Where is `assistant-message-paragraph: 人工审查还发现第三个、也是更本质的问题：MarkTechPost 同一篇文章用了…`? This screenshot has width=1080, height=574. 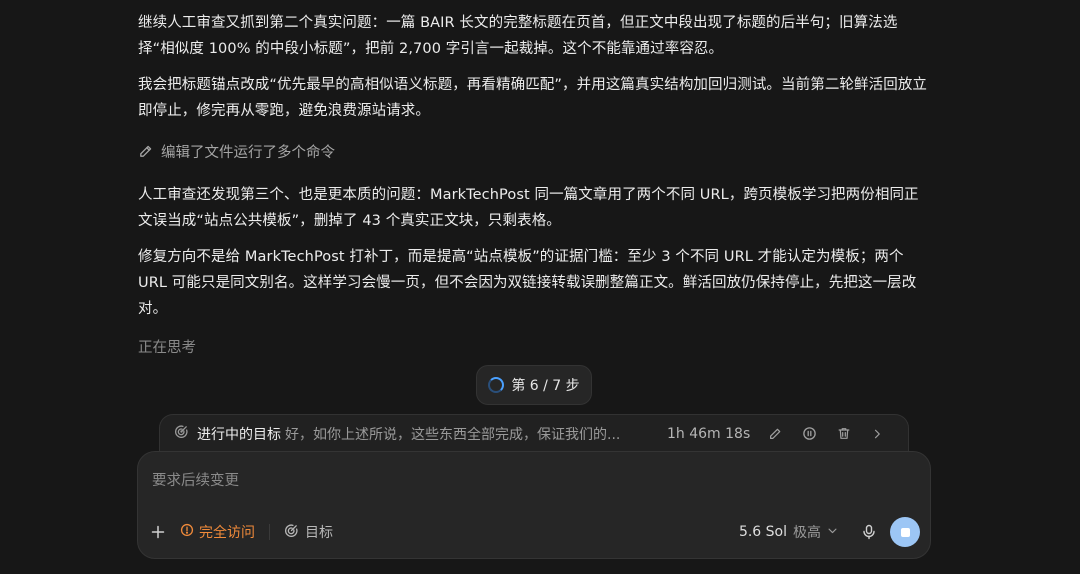
assistant-message-paragraph: 人工审查还发现第三个、也是更本质的问题：MarkTechPost 同一篇文章用了… is located at coordinates (528, 208).